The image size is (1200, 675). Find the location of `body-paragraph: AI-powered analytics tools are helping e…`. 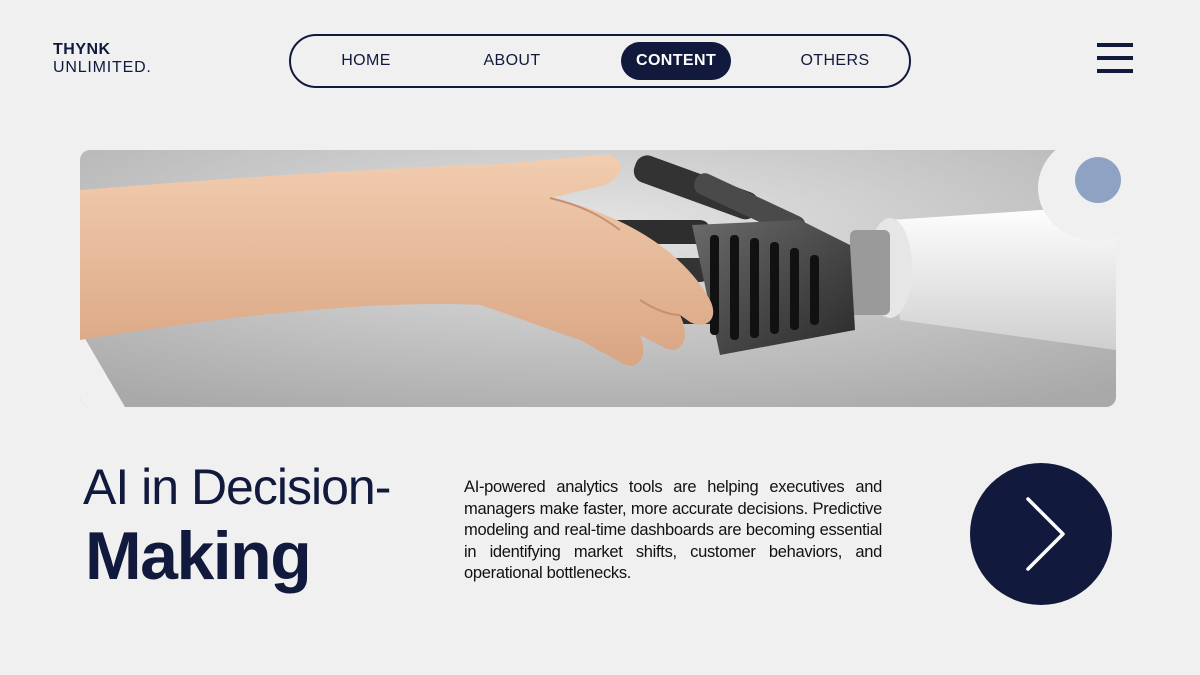

body-paragraph: AI-powered analytics tools are helping e… is located at coordinates (673, 530).